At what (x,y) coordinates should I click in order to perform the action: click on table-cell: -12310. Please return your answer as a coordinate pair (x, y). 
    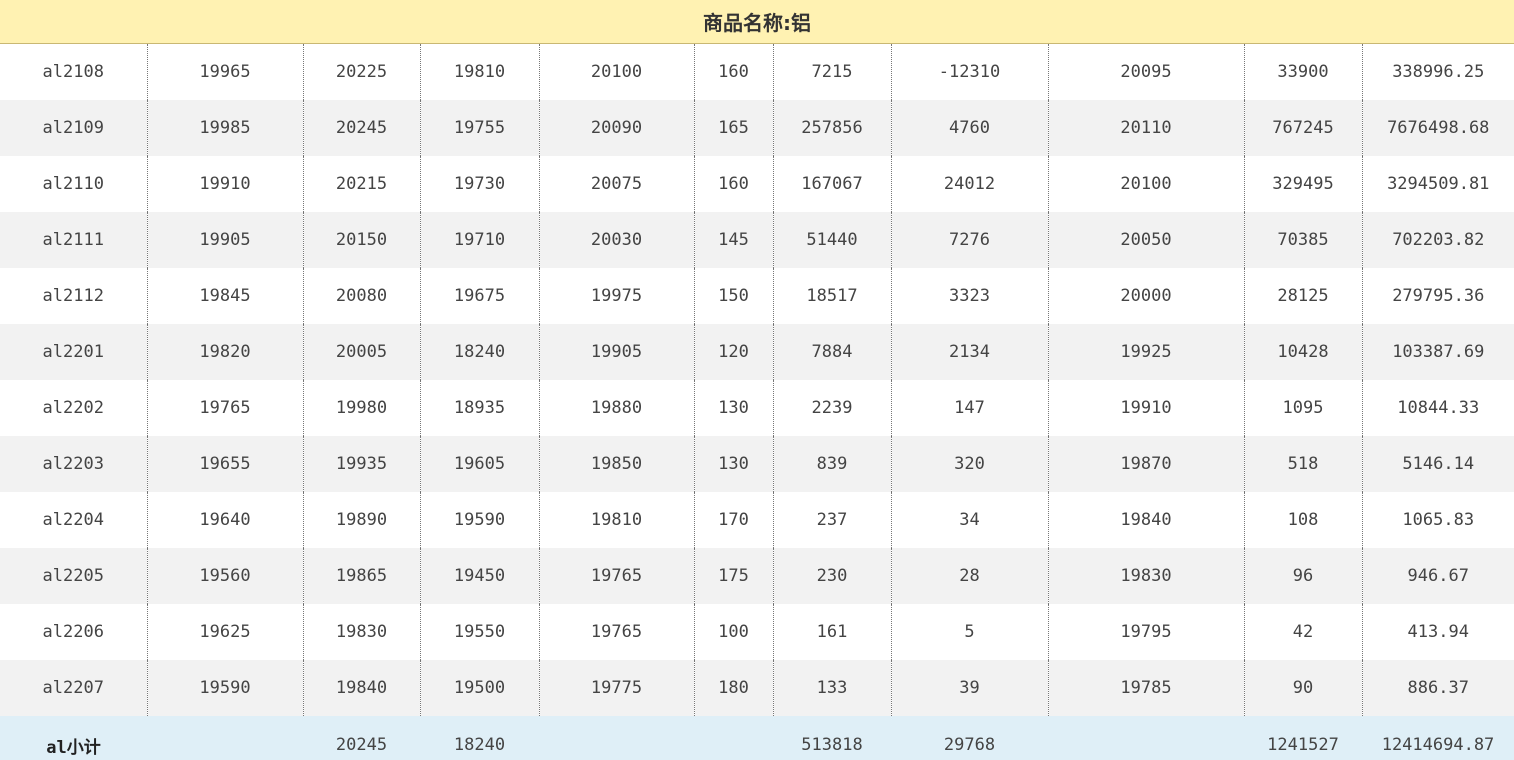
    Looking at the image, I should click on (969, 72).